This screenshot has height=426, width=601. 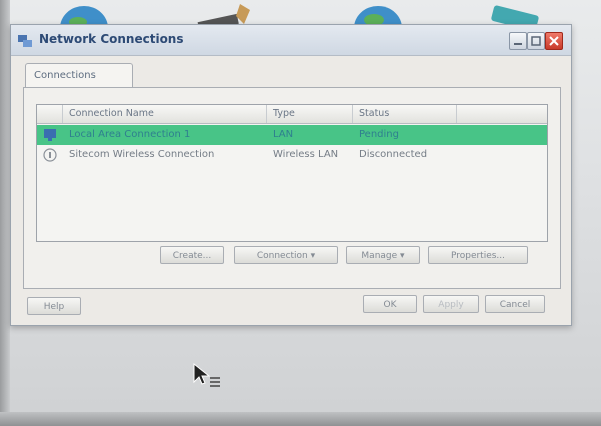 I want to click on column-header-icon, so click(x=50, y=114).